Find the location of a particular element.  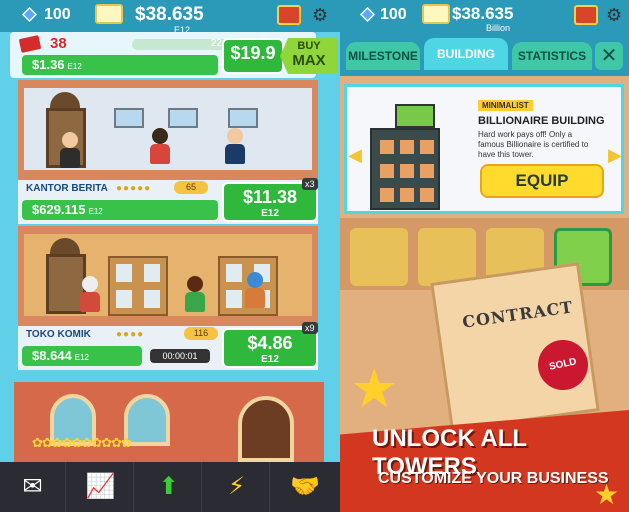

building-thumb is located at coordinates (379, 257).